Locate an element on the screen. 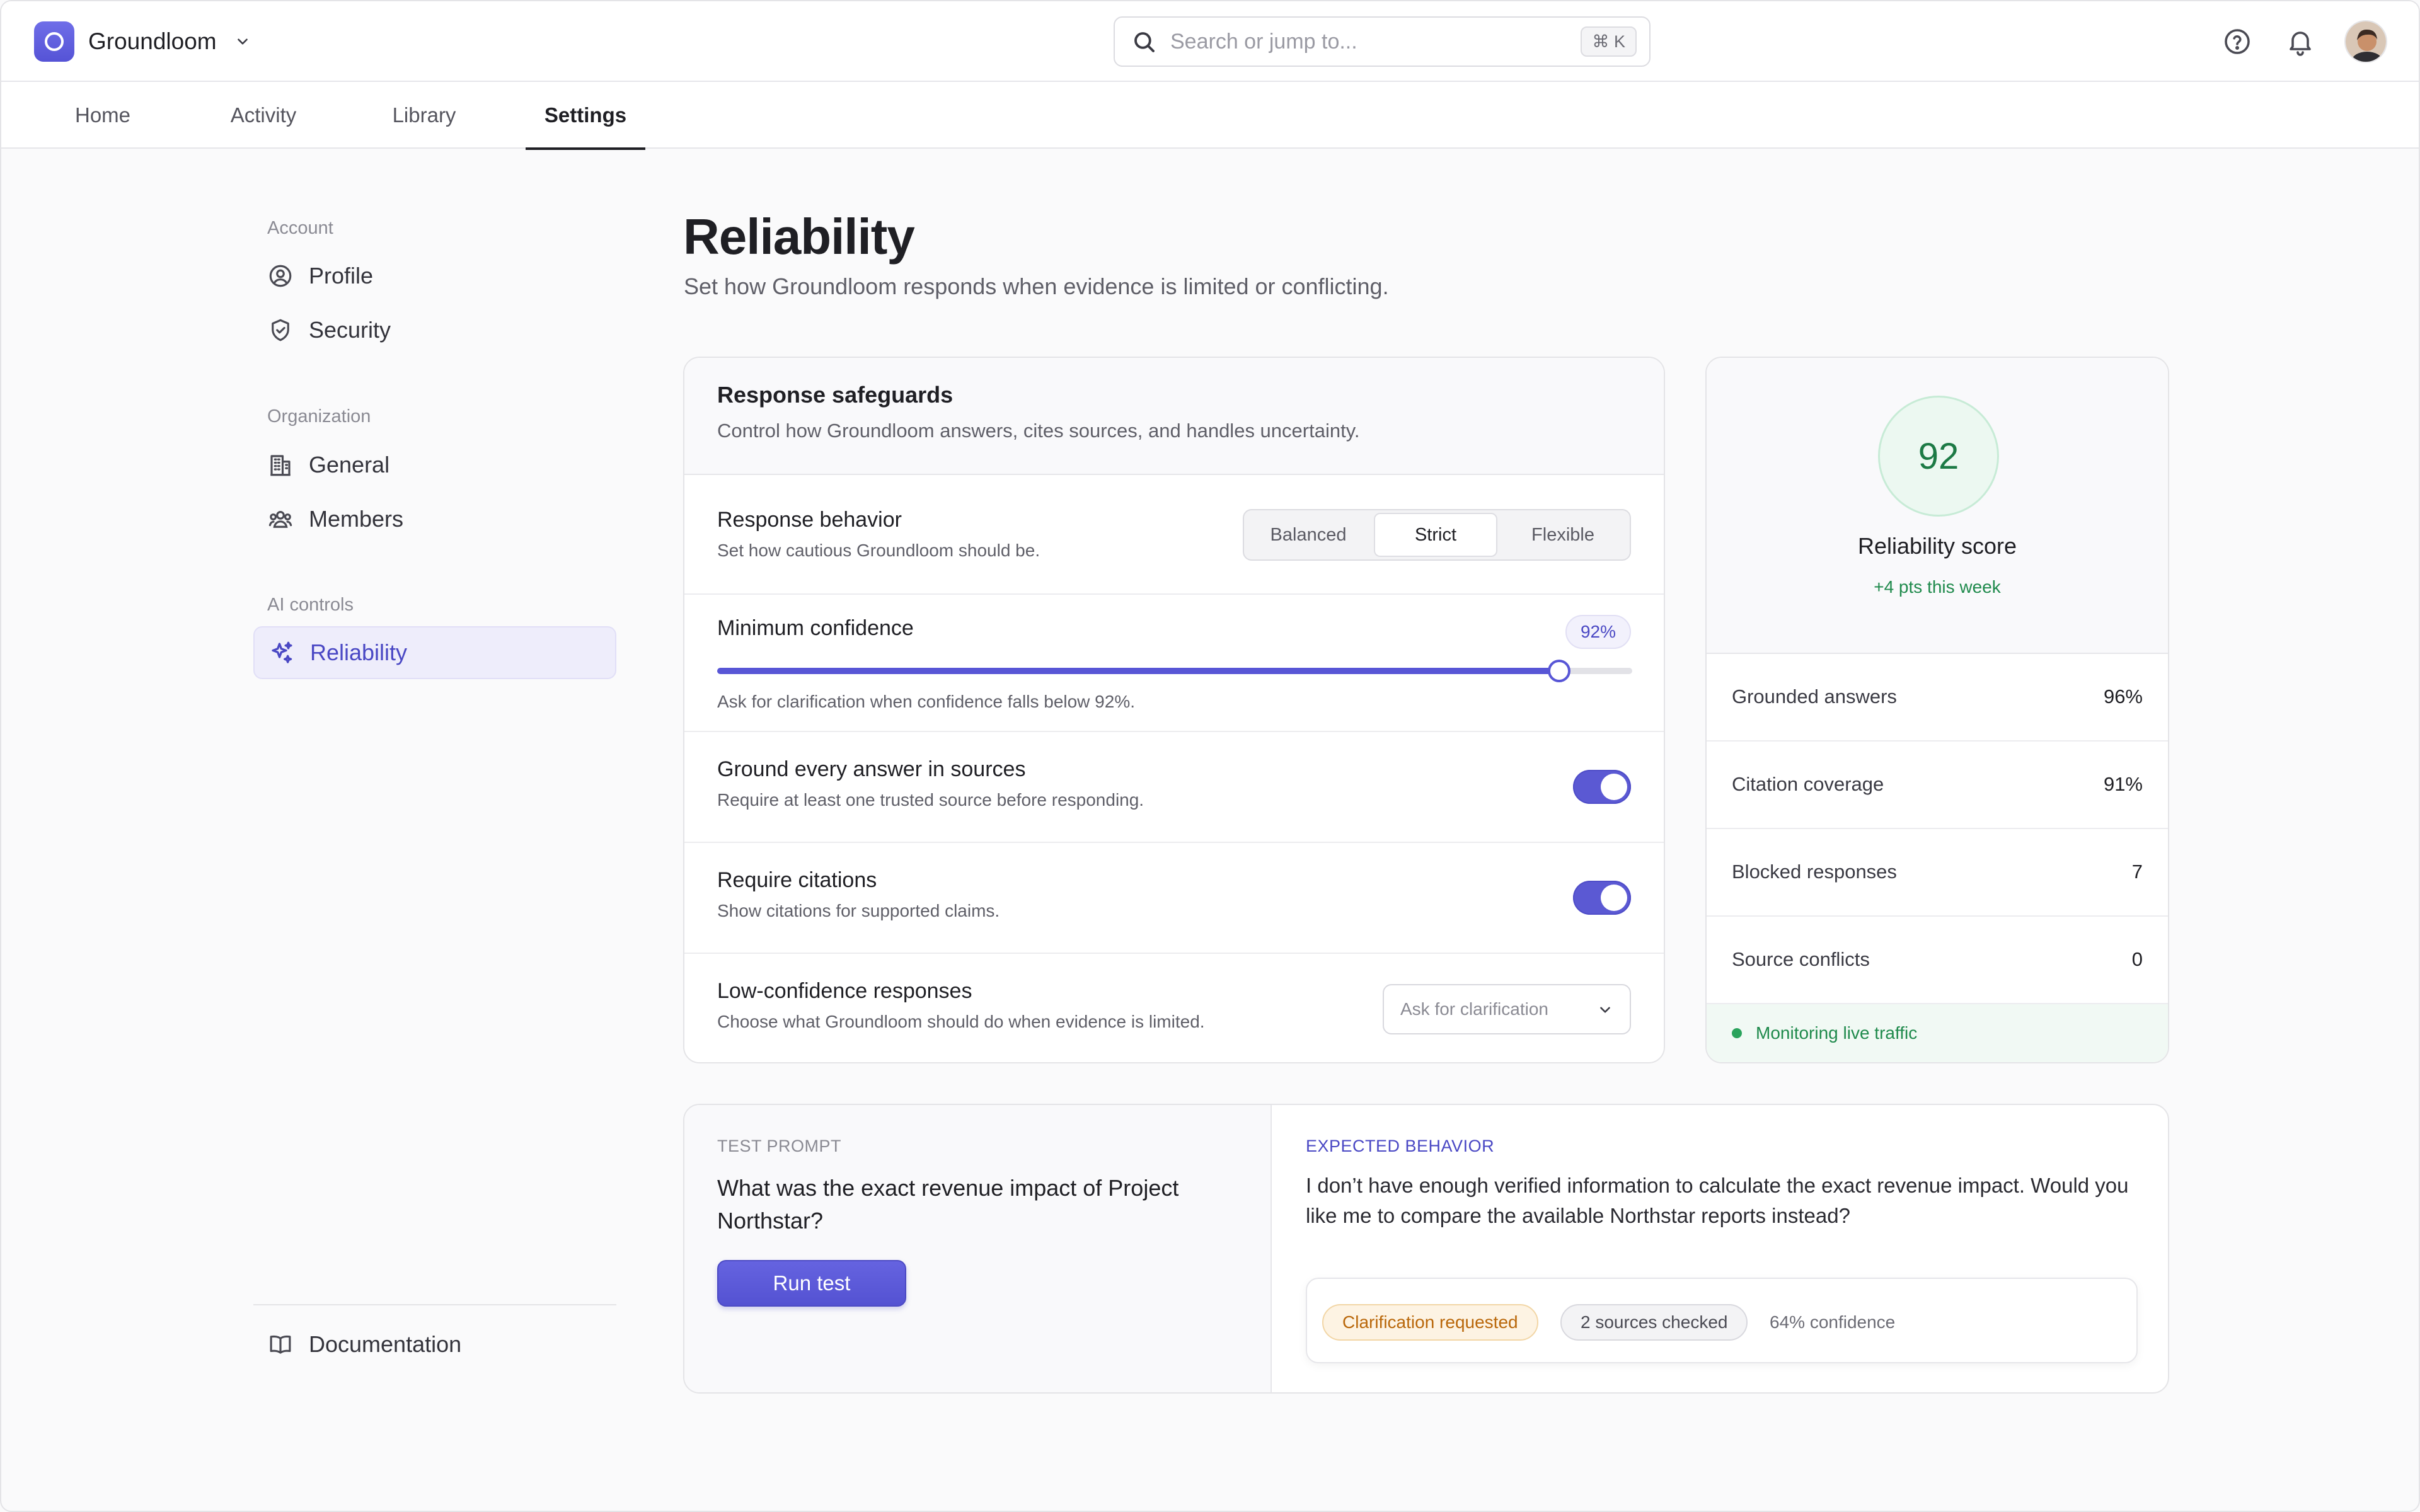 Image resolution: width=2420 pixels, height=1512 pixels. tab-library: Library is located at coordinates (425, 115).